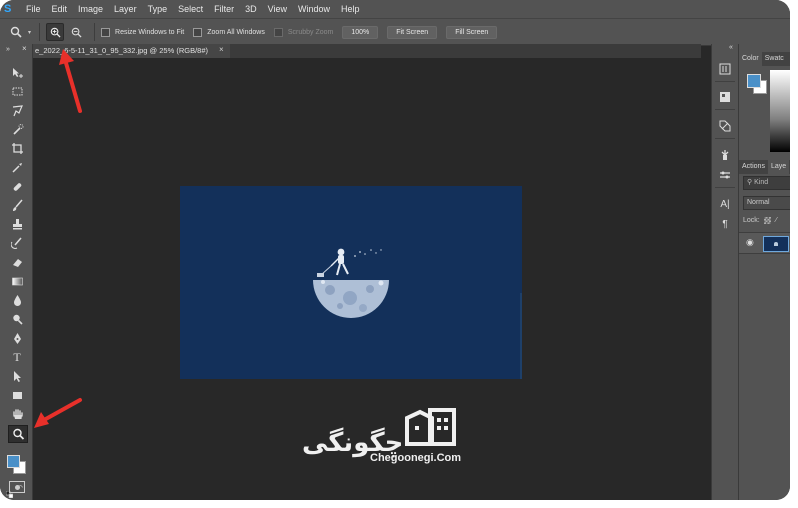  What do you see at coordinates (750, 242) in the screenshot?
I see `eye-icon: ◉` at bounding box center [750, 242].